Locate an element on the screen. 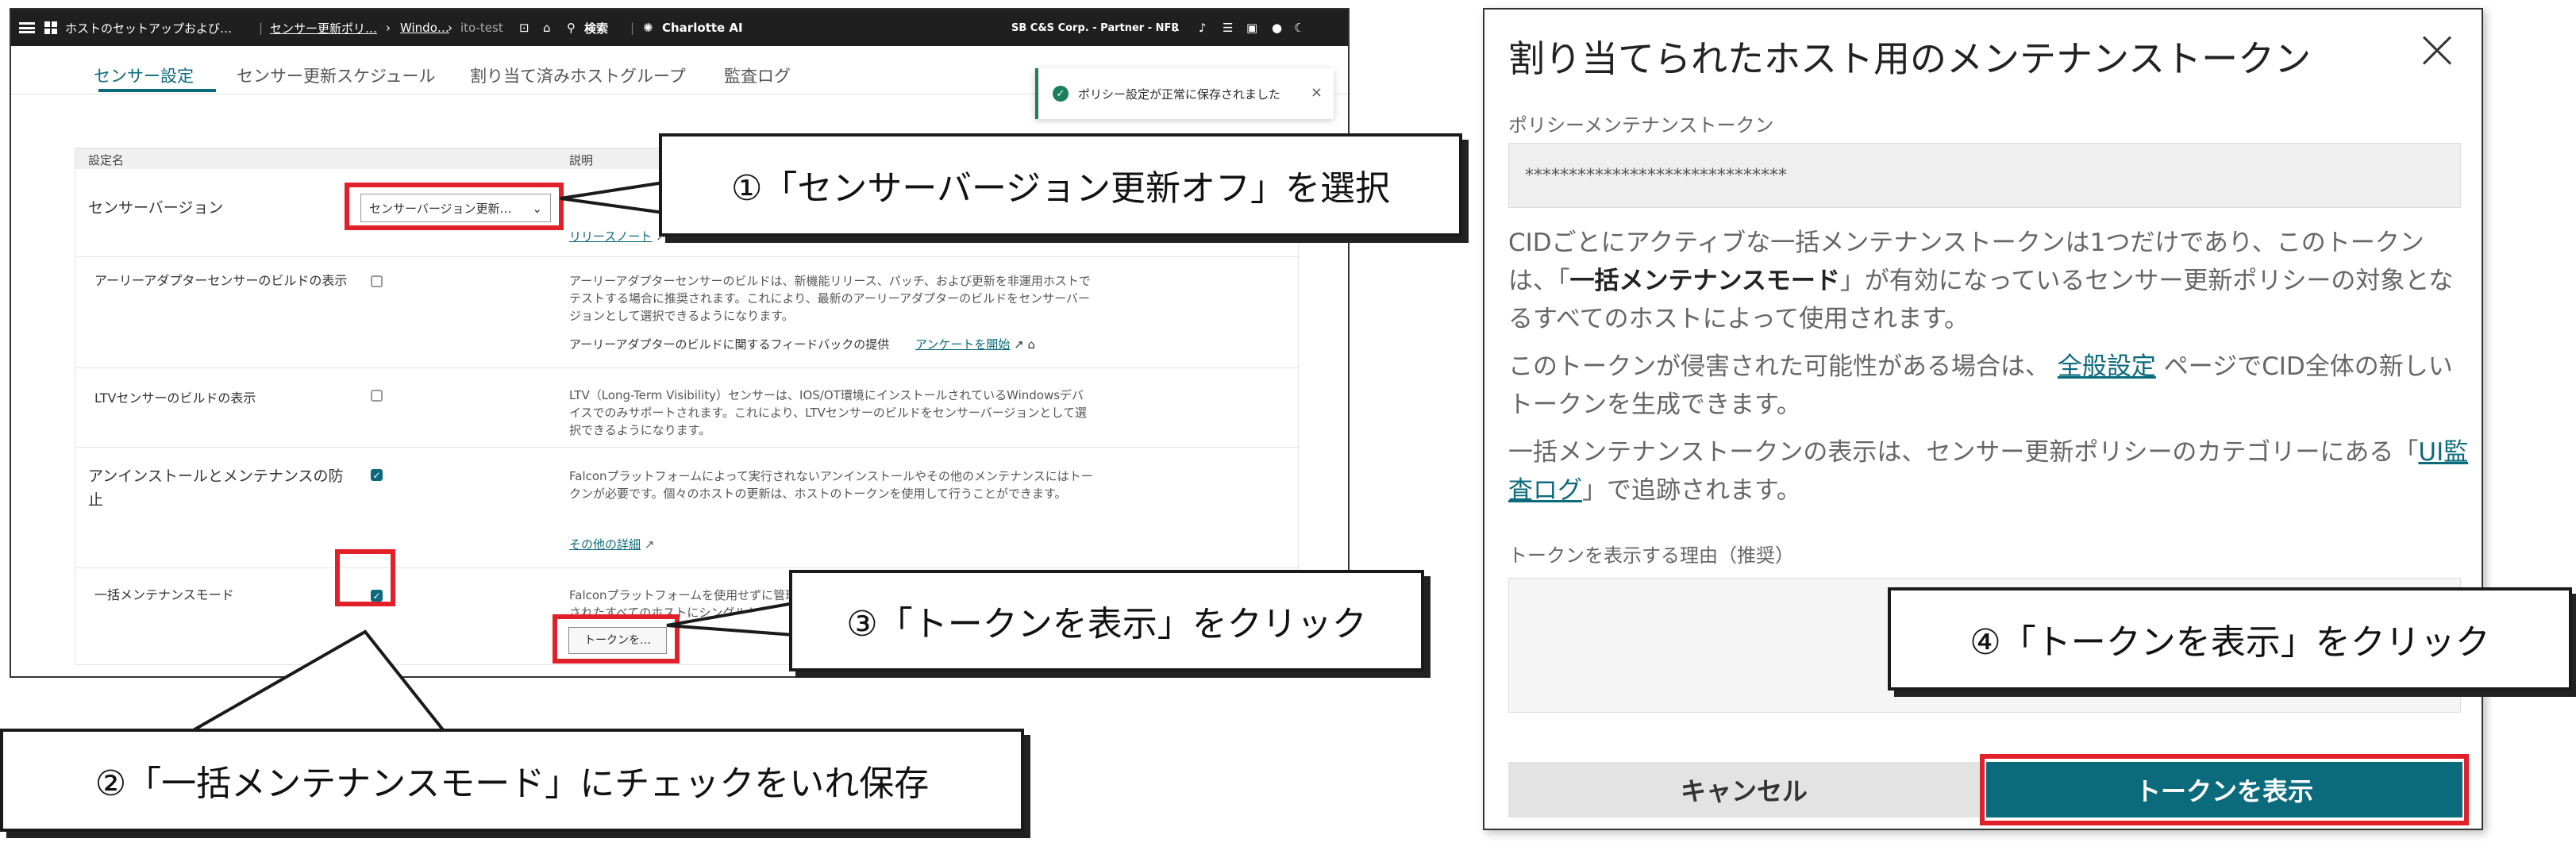 This screenshot has height=854, width=2576. paragraph-bold: 一括メンテナンスモード is located at coordinates (1704, 281).